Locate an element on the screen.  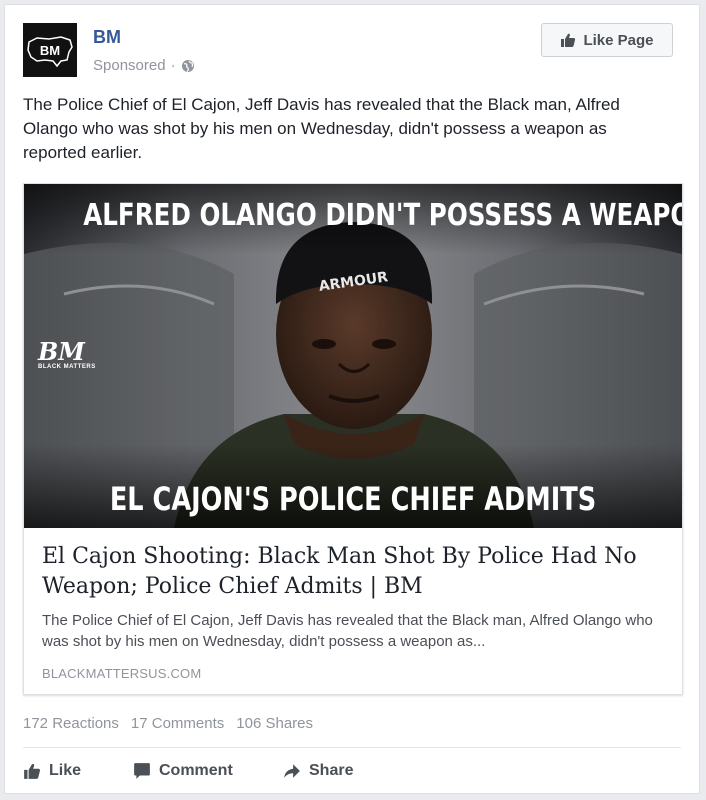
usa-map-logo-icon: BM is located at coordinates (50, 52).